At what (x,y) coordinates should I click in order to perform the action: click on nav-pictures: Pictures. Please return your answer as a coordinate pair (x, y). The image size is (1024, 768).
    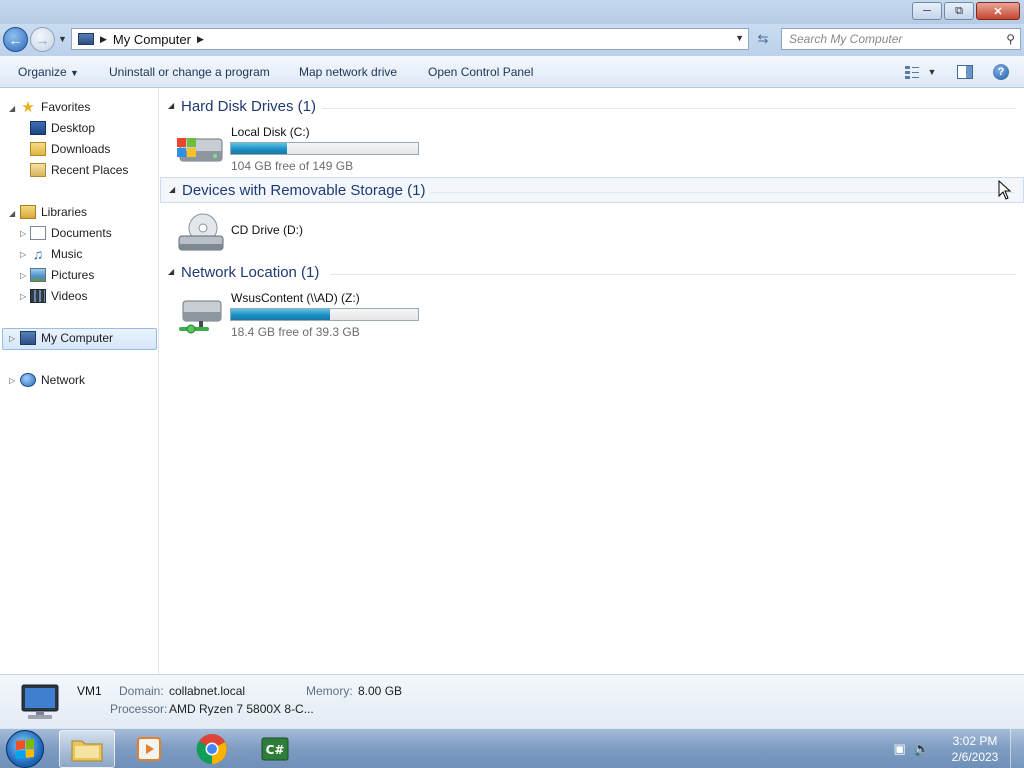
    Looking at the image, I should click on (62, 275).